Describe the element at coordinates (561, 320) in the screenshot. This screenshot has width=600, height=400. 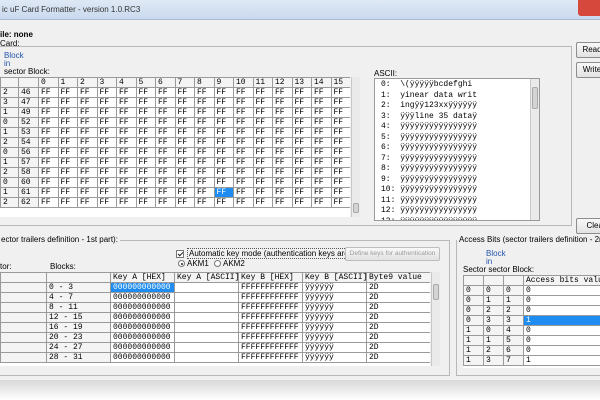
I see `access-bits-value-cell: 1` at that location.